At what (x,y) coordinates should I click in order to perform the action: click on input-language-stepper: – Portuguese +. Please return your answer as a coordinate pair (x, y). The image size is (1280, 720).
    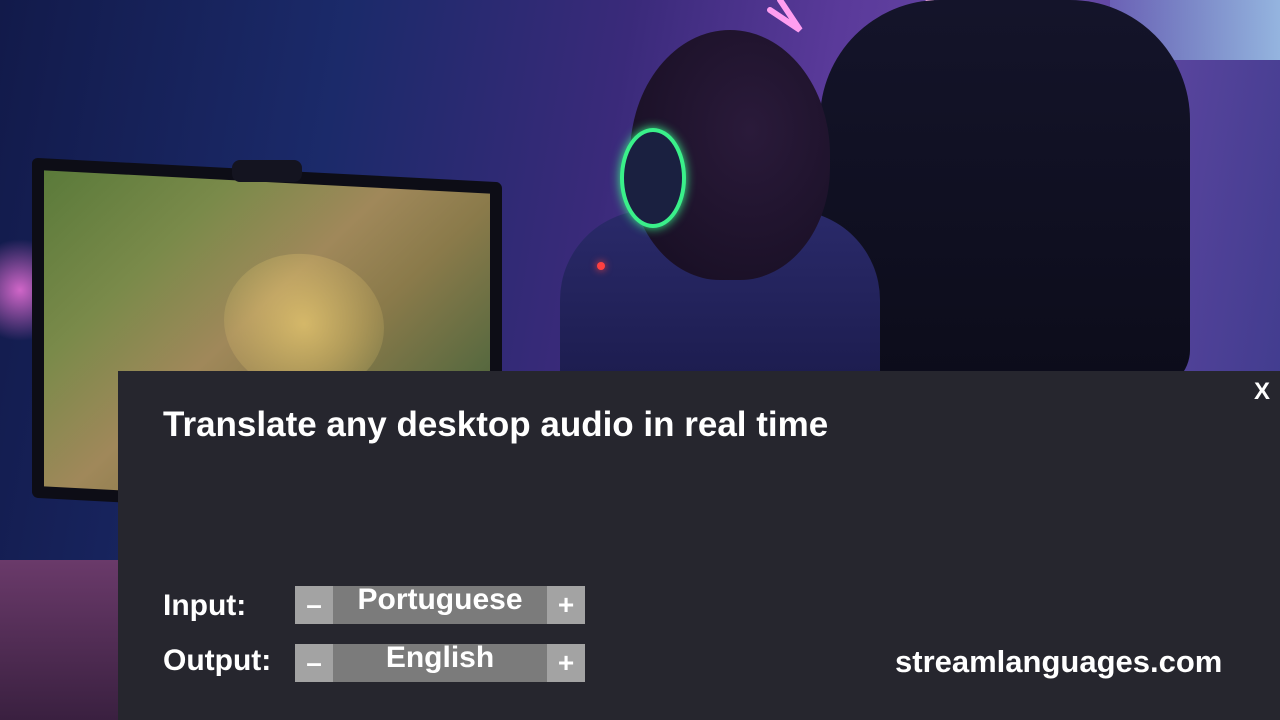
    Looking at the image, I should click on (440, 603).